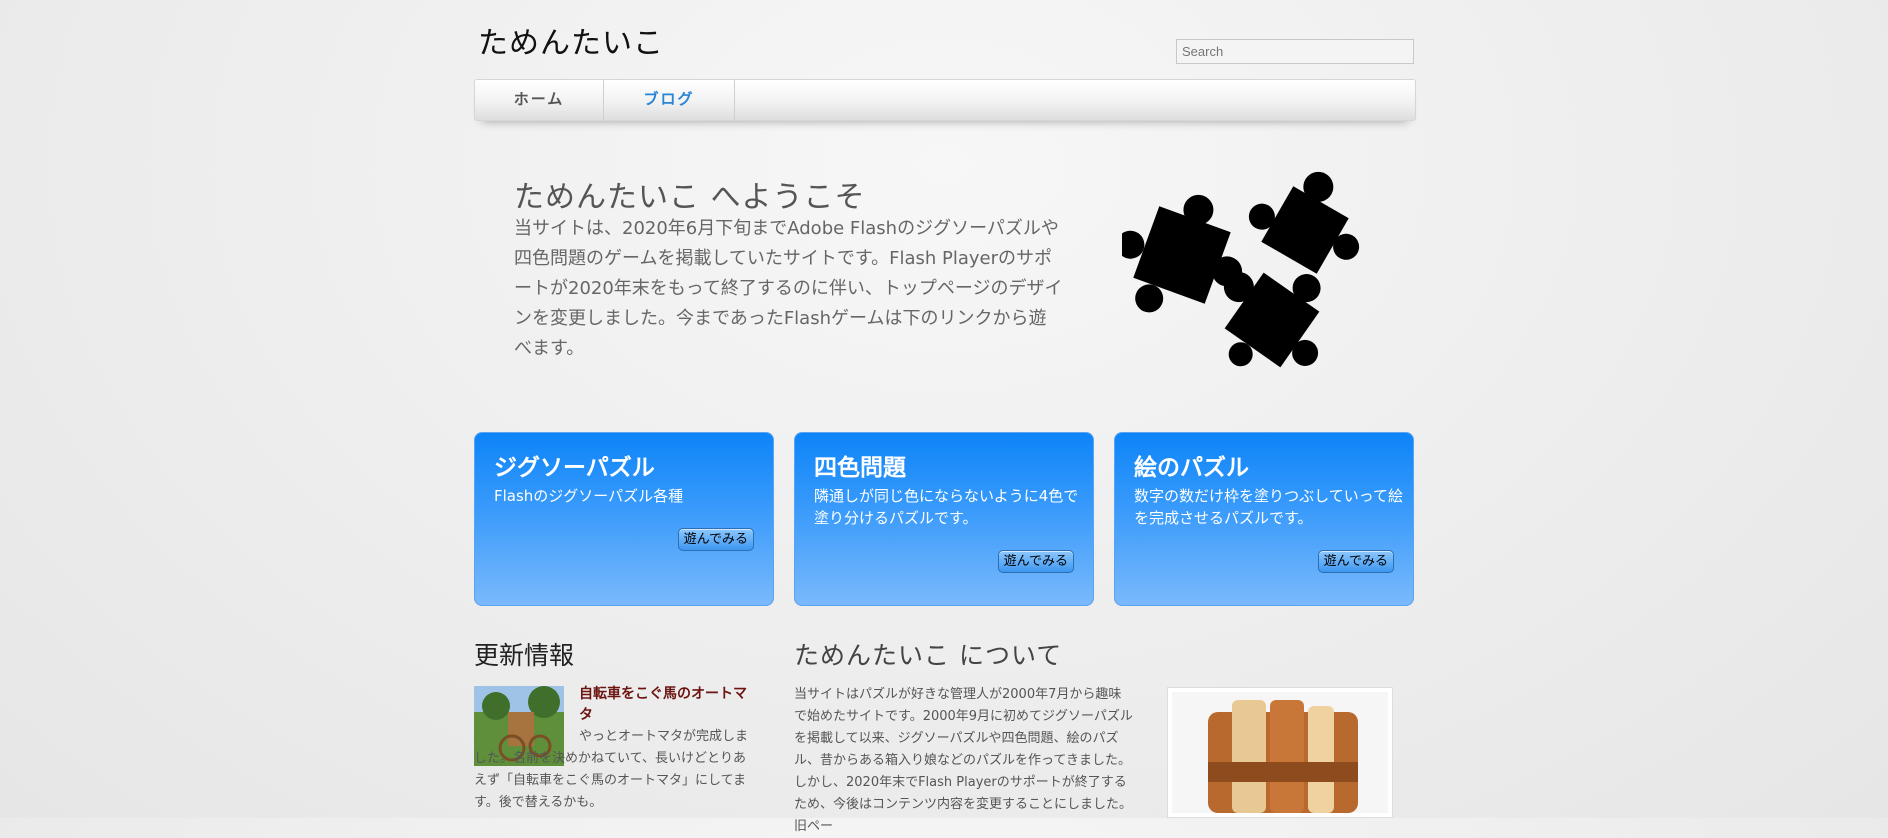  What do you see at coordinates (1243, 267) in the screenshot?
I see `puzzle-pieces-icon` at bounding box center [1243, 267].